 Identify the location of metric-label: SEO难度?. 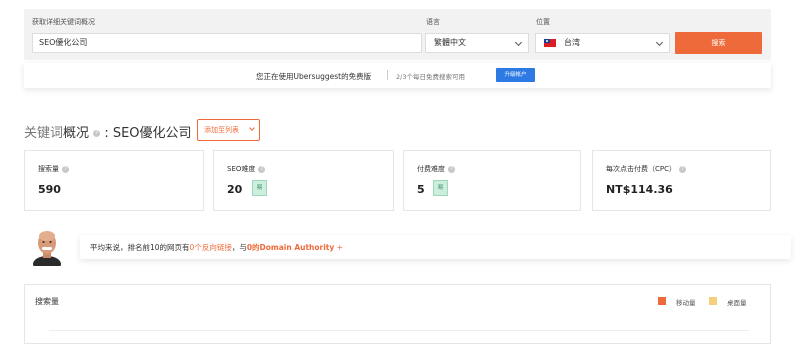
(246, 169).